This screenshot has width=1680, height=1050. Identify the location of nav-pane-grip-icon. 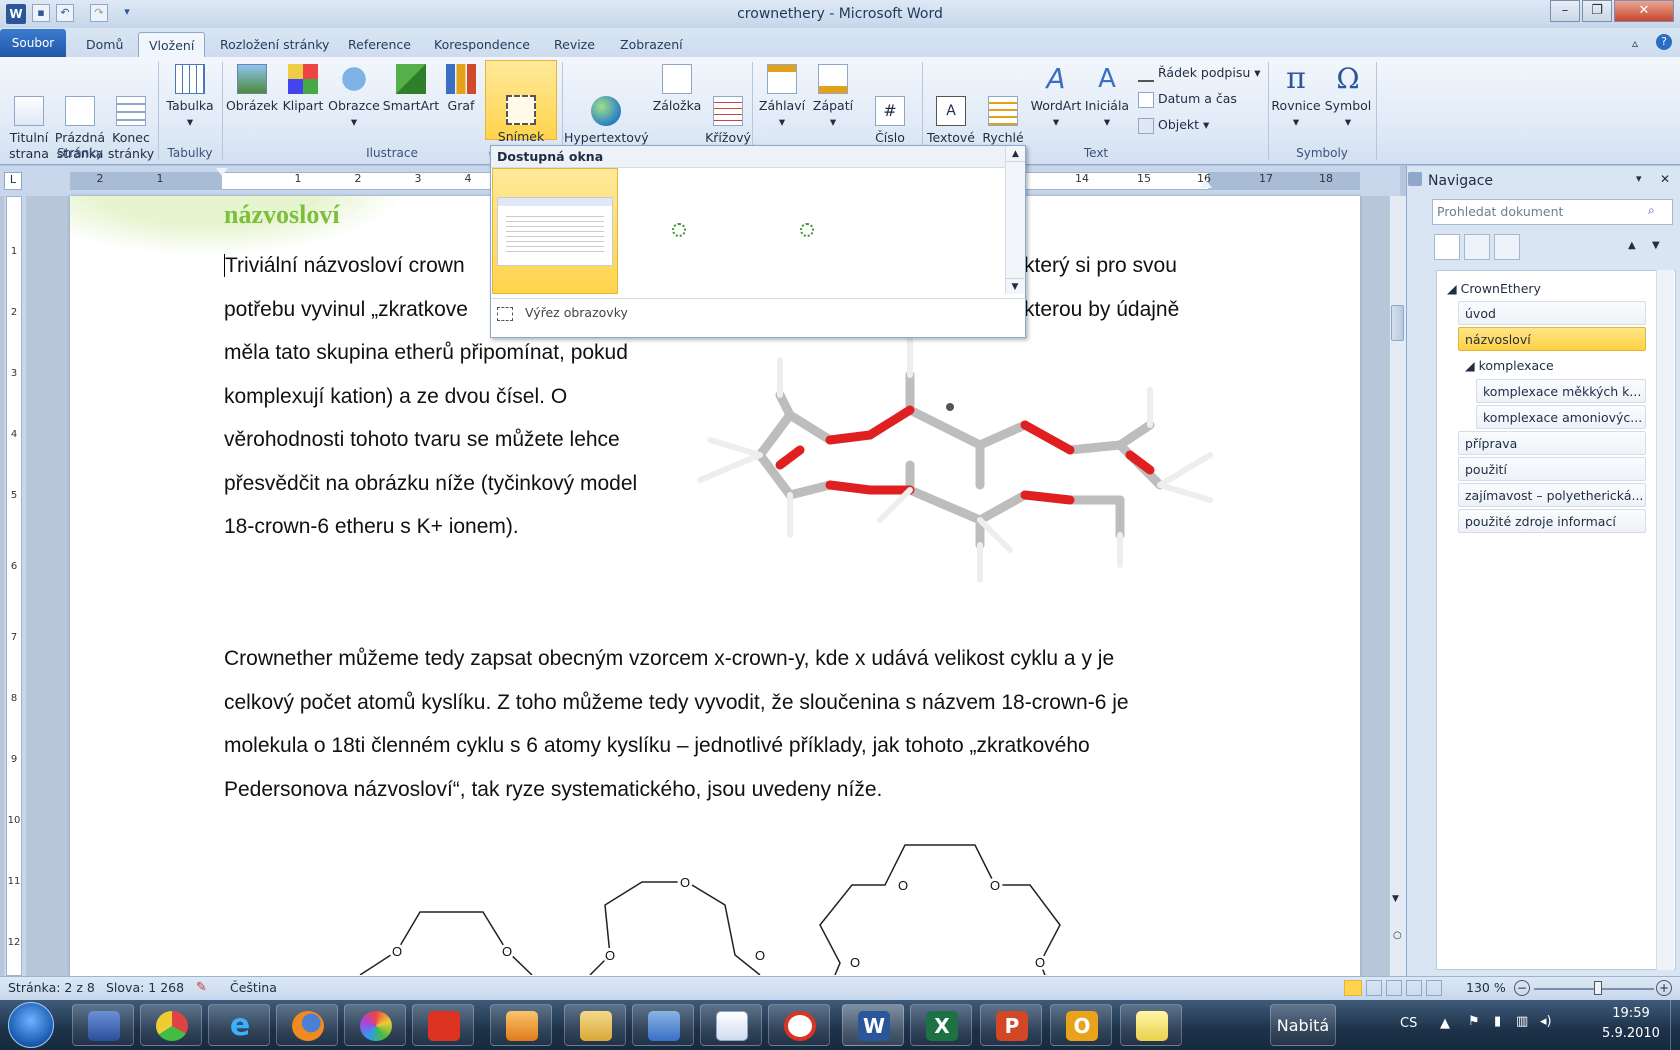
(1415, 179).